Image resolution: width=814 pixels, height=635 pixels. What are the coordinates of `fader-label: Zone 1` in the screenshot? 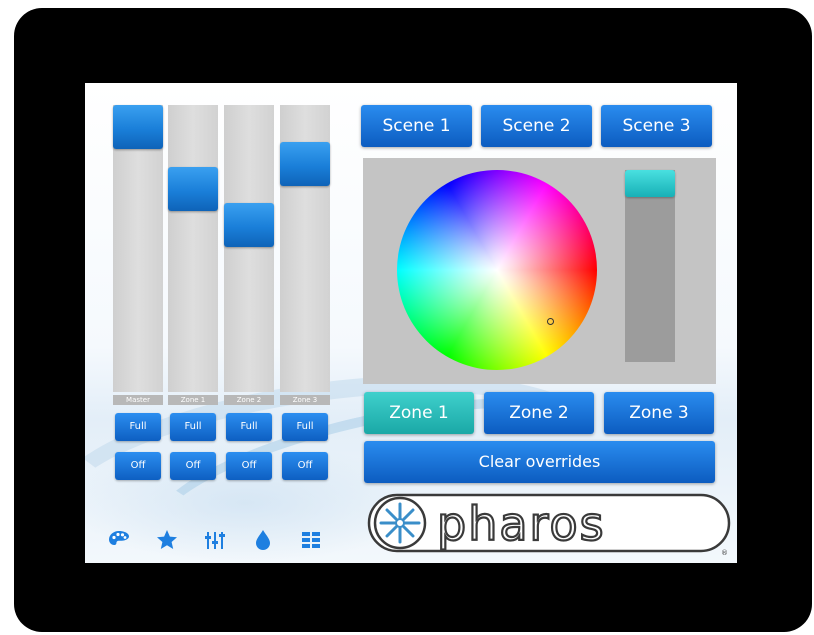 It's located at (193, 400).